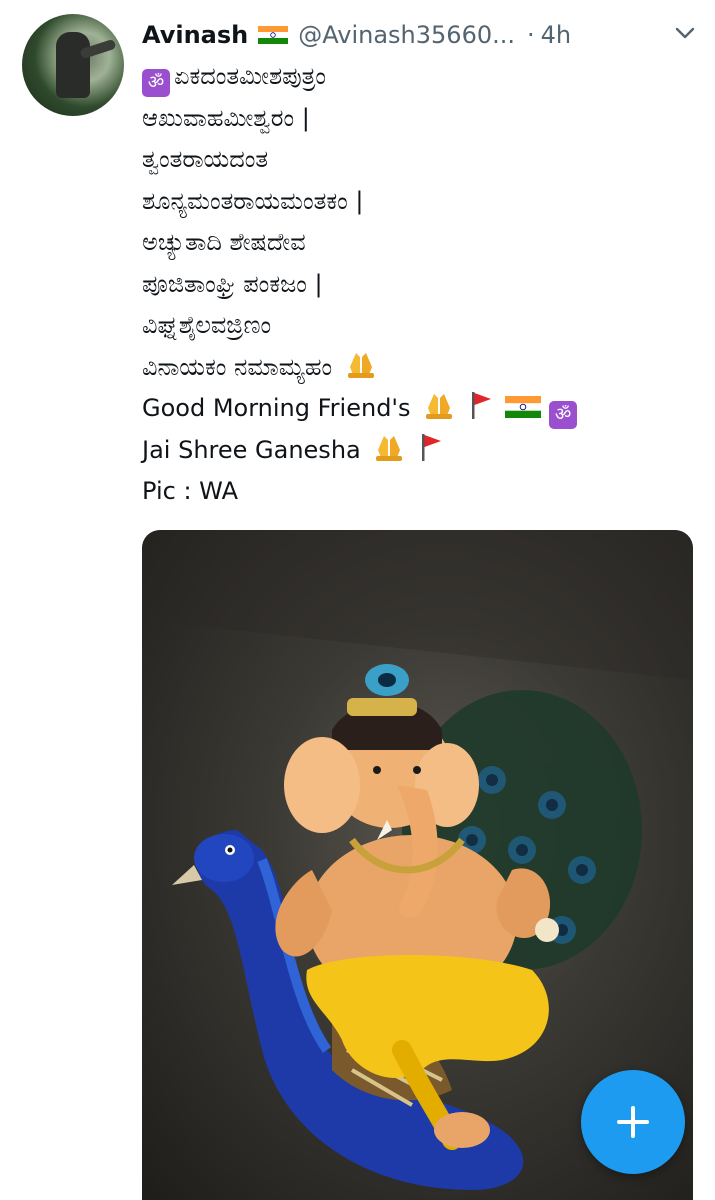 The height and width of the screenshot is (1200, 715). I want to click on tweet-line: ಆಖುವಾಹಮೀಶ್ವರಂ |, so click(226, 117).